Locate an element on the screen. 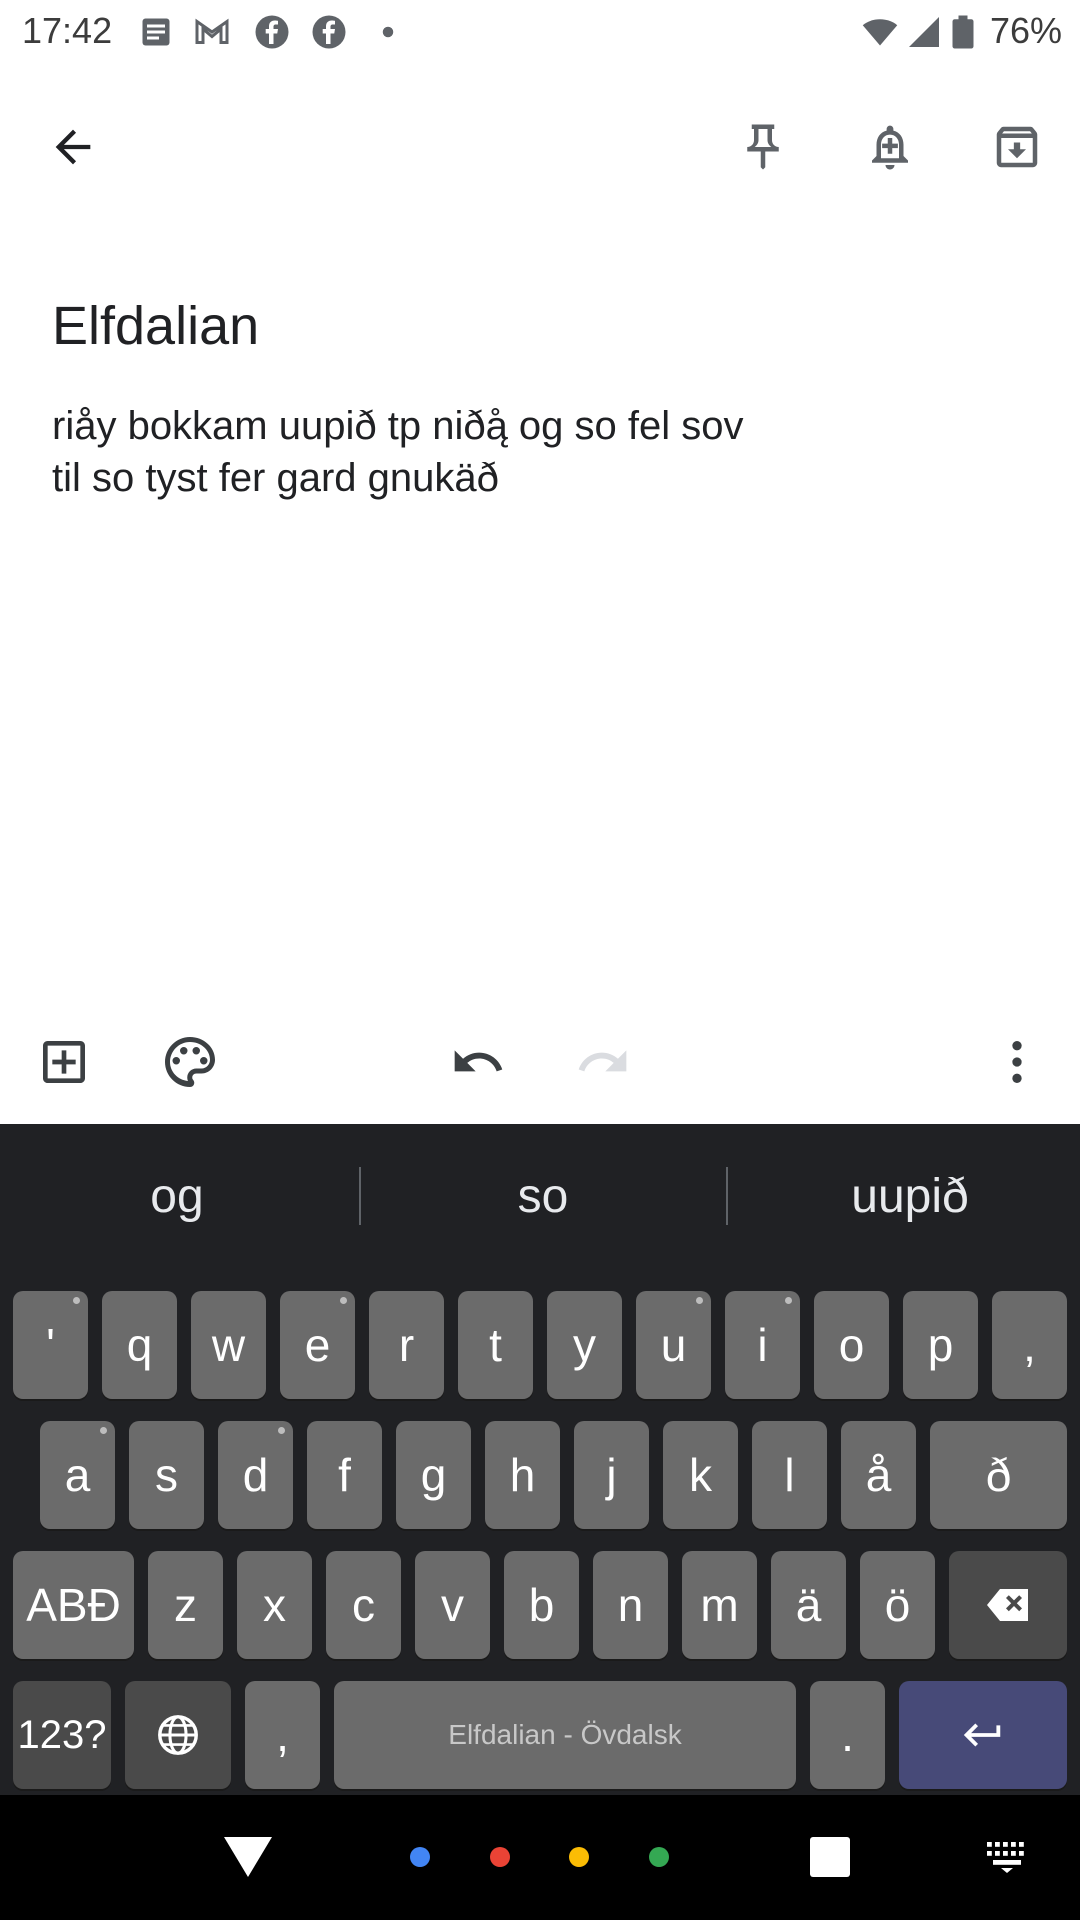 Image resolution: width=1080 pixels, height=1920 pixels. recents-square-icon is located at coordinates (830, 1857).